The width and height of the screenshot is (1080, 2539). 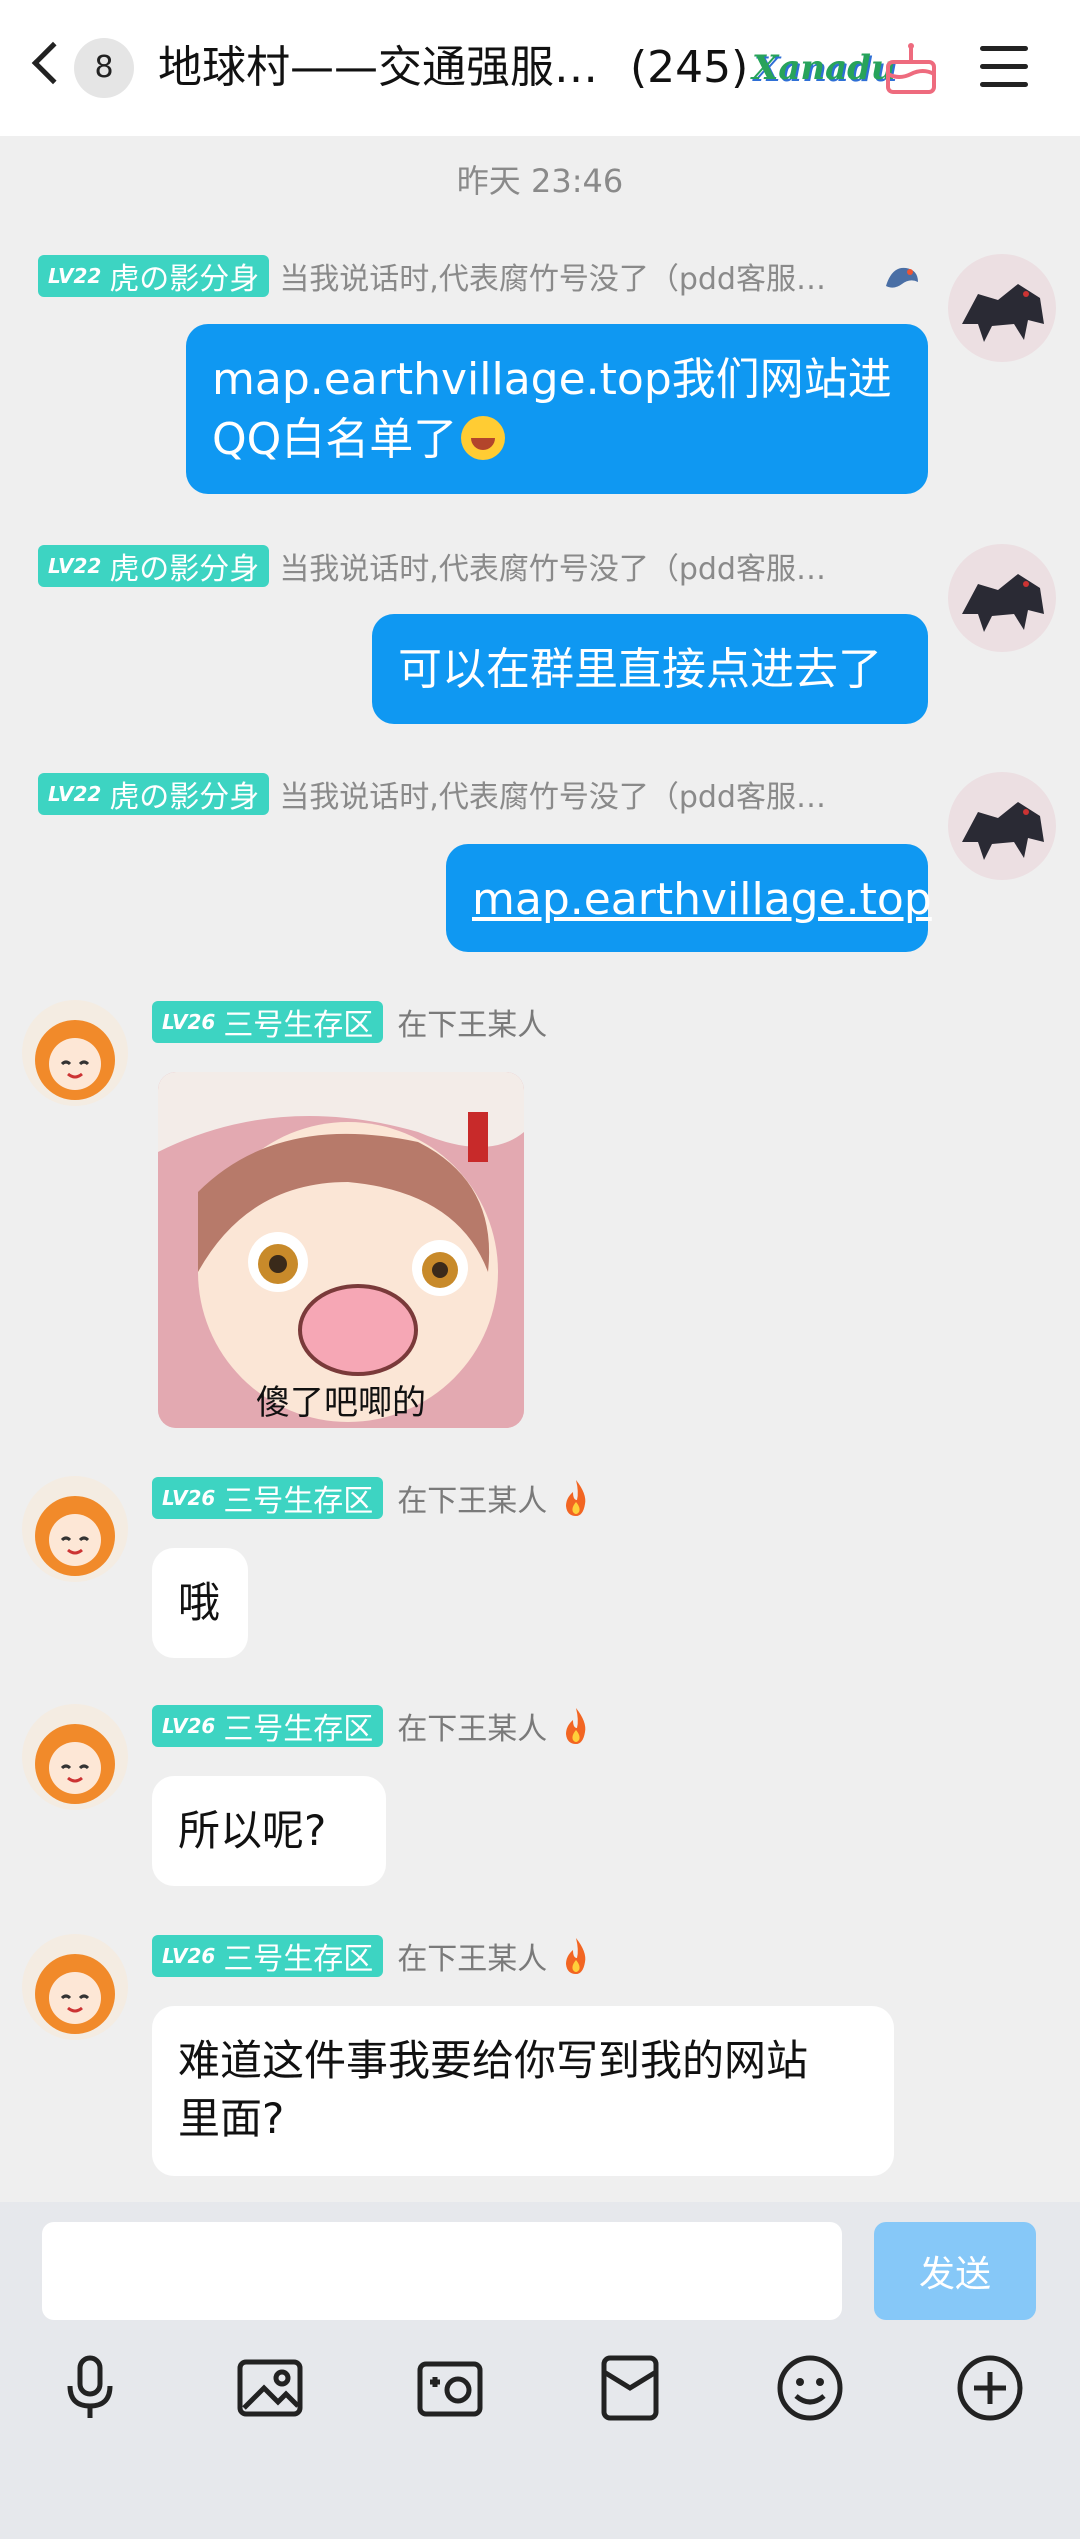 I want to click on dragon-icon, so click(x=902, y=277).